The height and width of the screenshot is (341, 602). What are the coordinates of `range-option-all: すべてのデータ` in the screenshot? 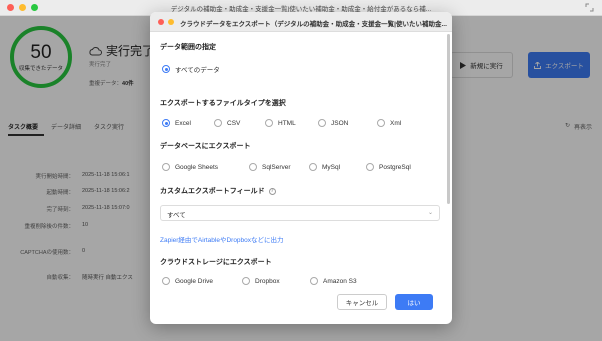 It's located at (191, 69).